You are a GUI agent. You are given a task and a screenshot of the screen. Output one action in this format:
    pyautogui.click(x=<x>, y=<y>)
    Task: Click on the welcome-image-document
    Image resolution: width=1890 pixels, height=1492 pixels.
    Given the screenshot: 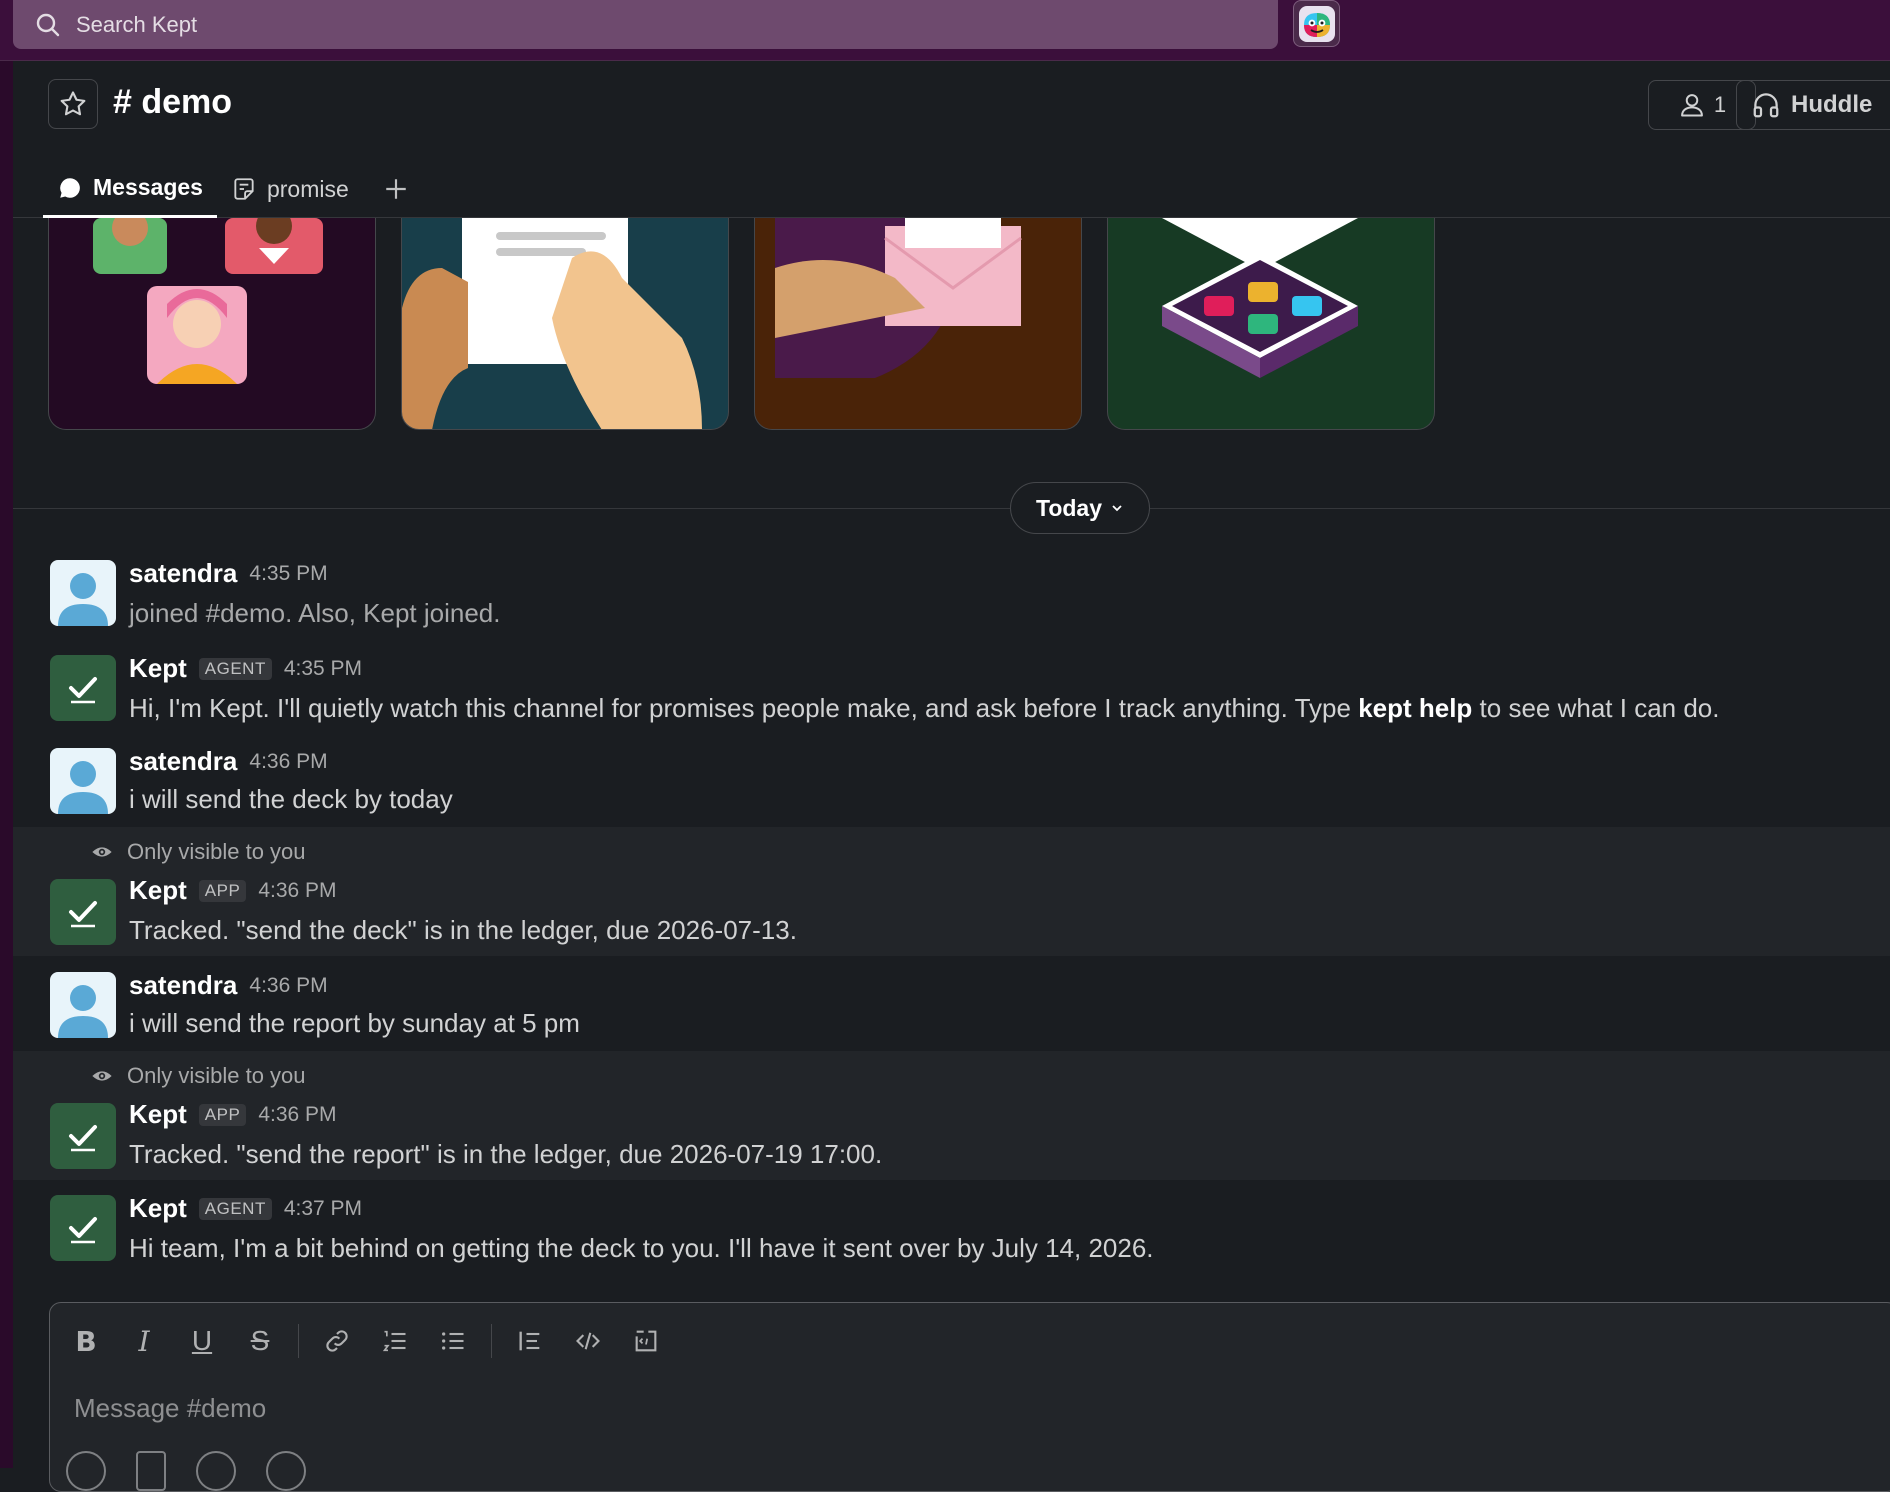 What is the action you would take?
    pyautogui.click(x=565, y=324)
    